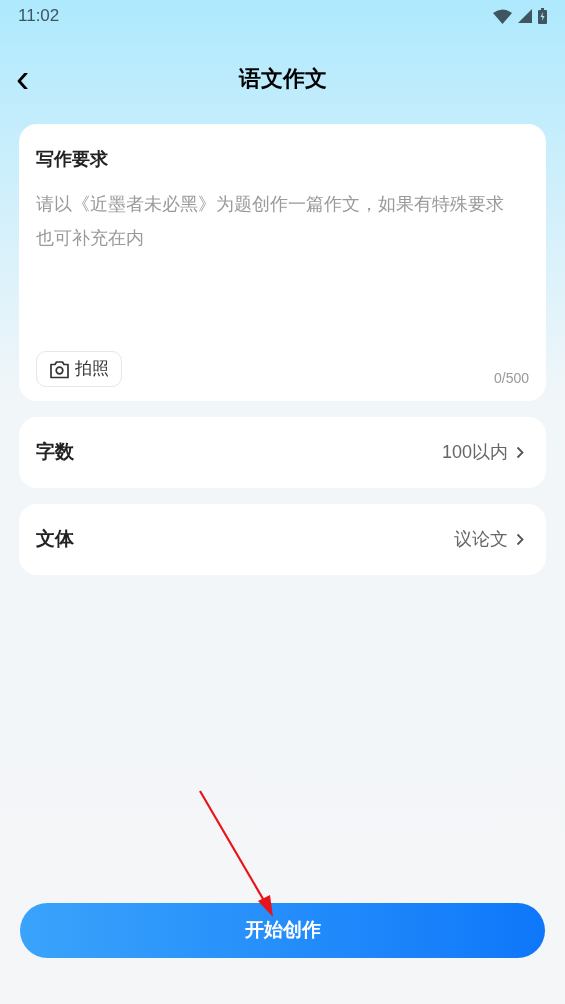 This screenshot has width=565, height=1004. Describe the element at coordinates (55, 452) in the screenshot. I see `option-label: 字数` at that location.